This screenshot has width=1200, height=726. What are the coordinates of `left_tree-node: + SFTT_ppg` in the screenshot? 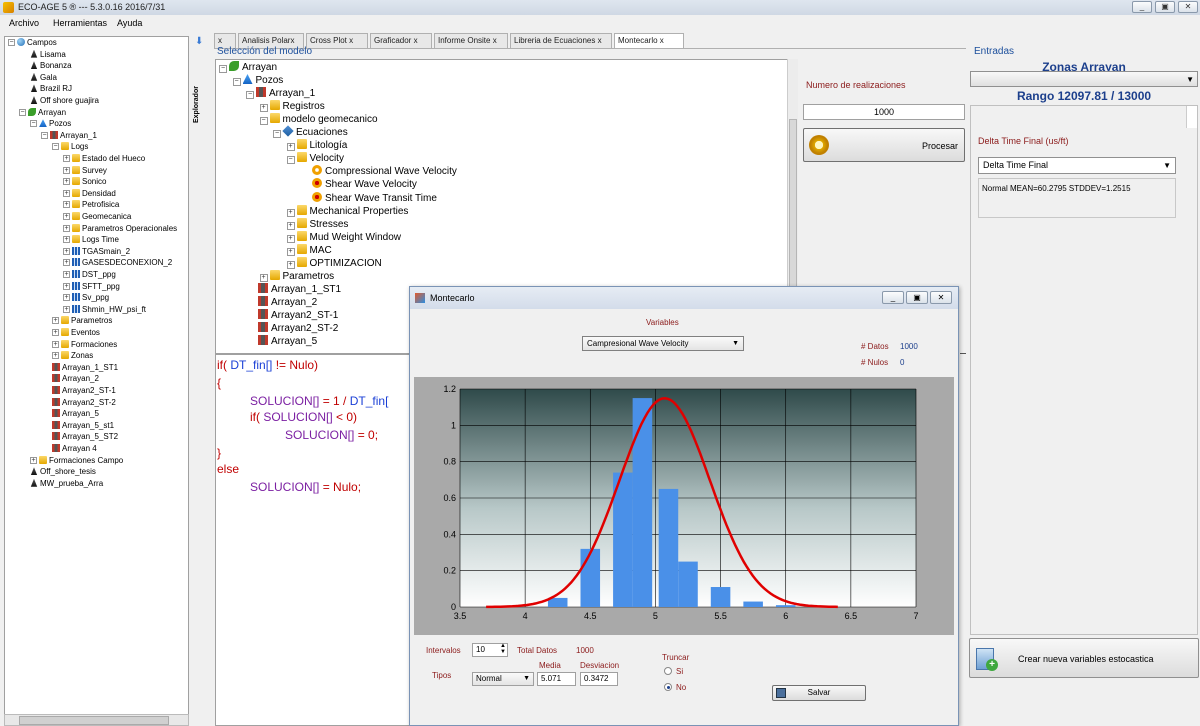 It's located at (91, 286).